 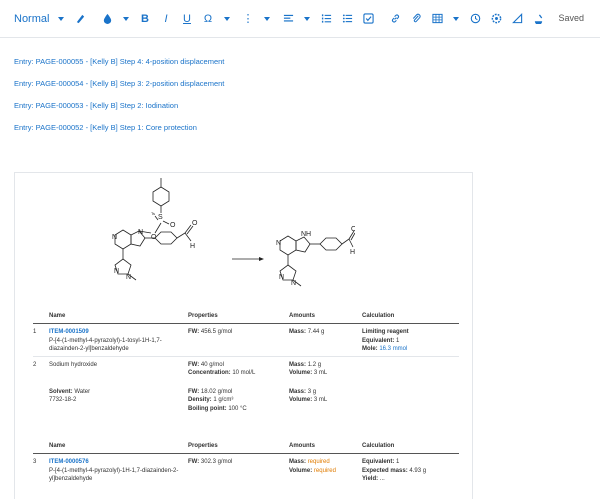 What do you see at coordinates (393, 349) in the screenshot?
I see `mole-value: 16.3 mmol` at bounding box center [393, 349].